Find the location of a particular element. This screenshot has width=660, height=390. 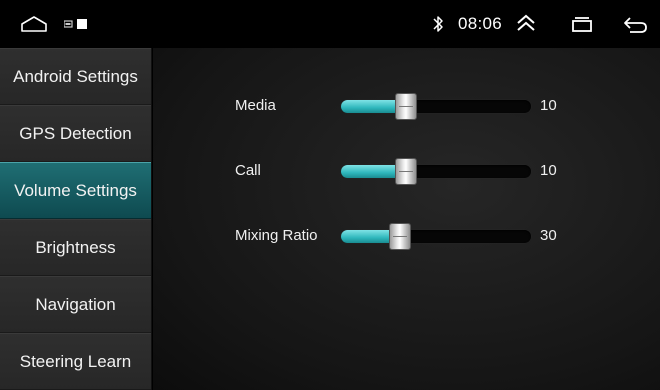

sidebar-item-steering-learn: Steering Learn is located at coordinates (75, 361).